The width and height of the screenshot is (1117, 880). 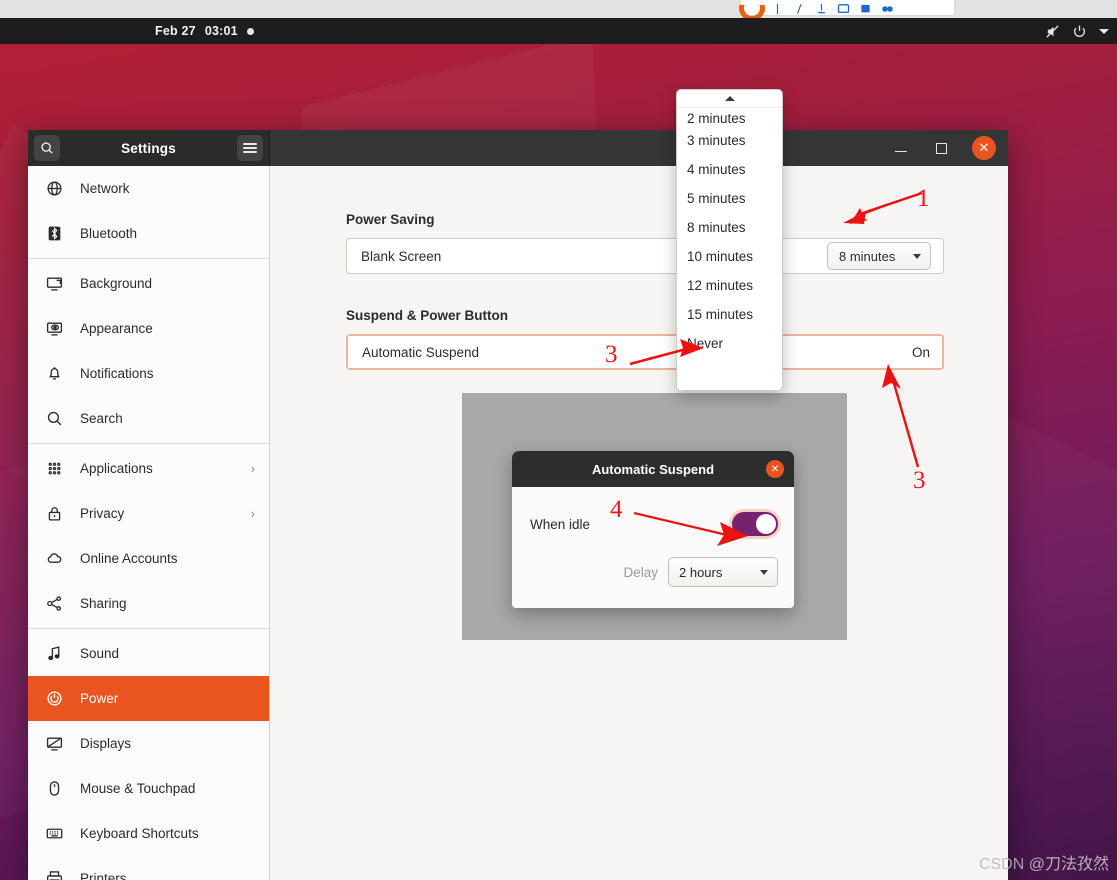 What do you see at coordinates (105, 188) in the screenshot?
I see `sidebar-item-label: Network` at bounding box center [105, 188].